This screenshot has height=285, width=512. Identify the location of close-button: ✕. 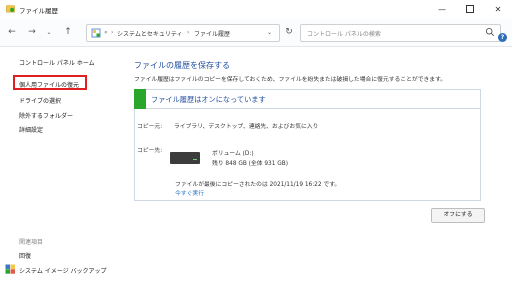
(498, 9).